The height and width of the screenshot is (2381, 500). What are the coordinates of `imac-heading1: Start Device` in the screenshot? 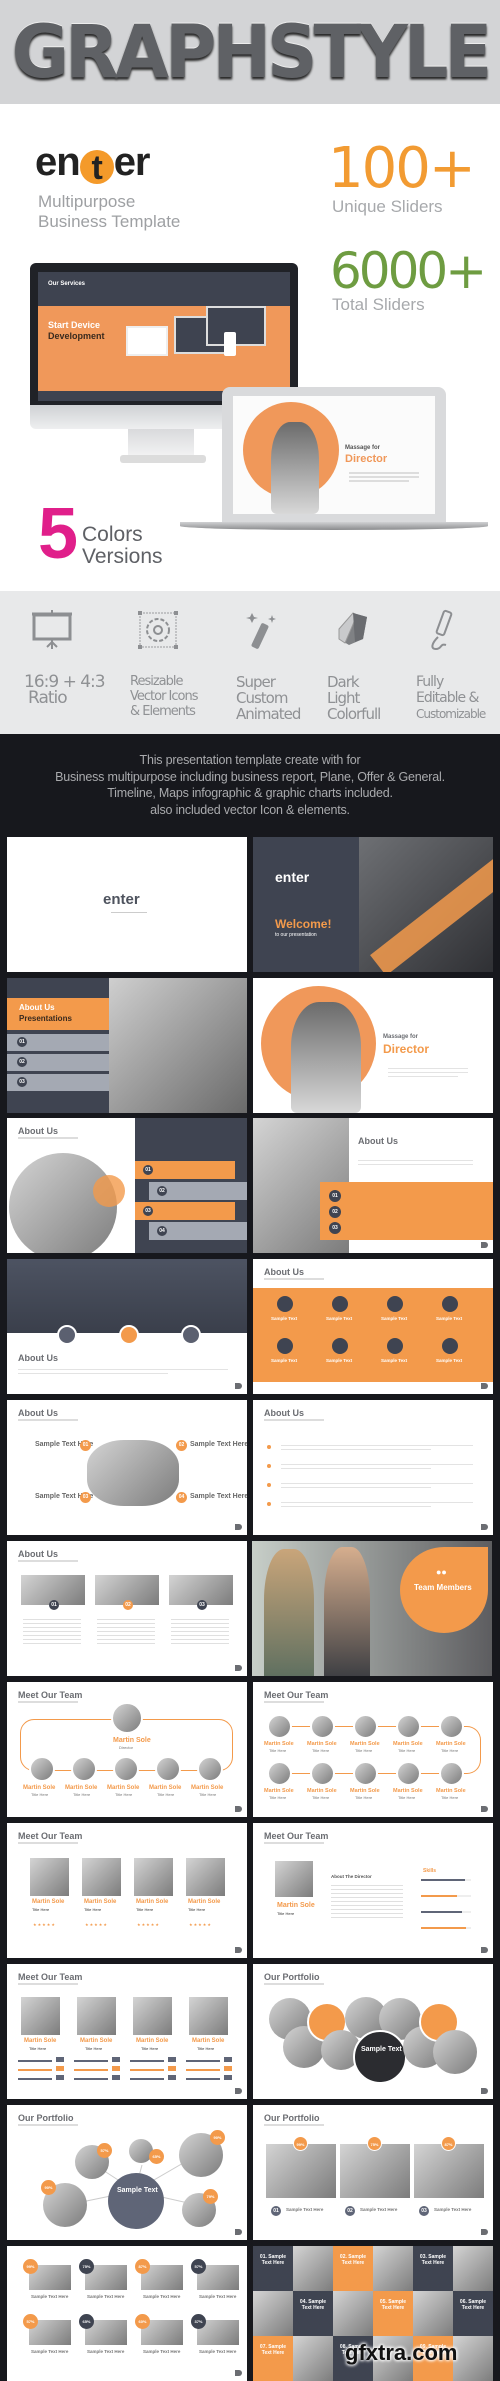 It's located at (74, 325).